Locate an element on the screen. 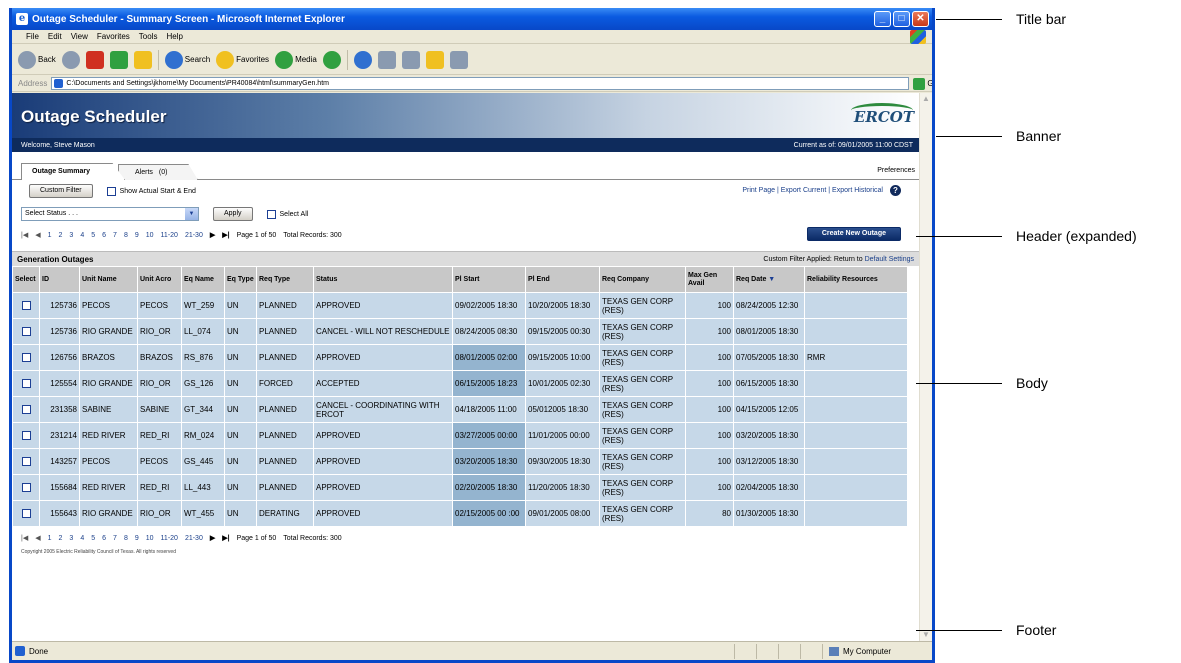  maximize-button: □ is located at coordinates (901, 19).